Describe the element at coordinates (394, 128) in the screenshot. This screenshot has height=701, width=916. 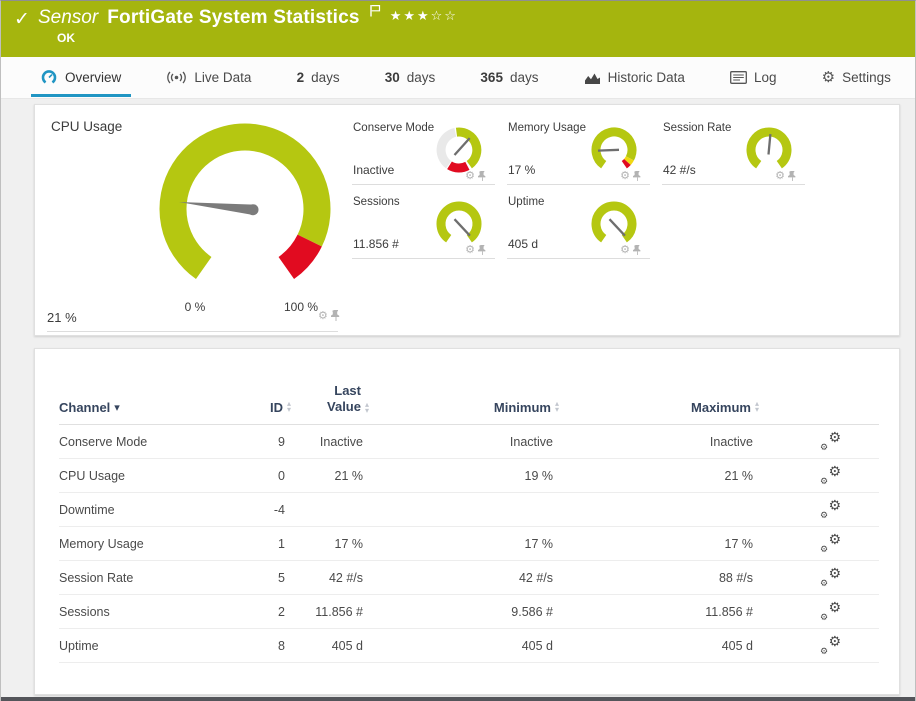
I see `gauge-title: Conserve Mode` at that location.